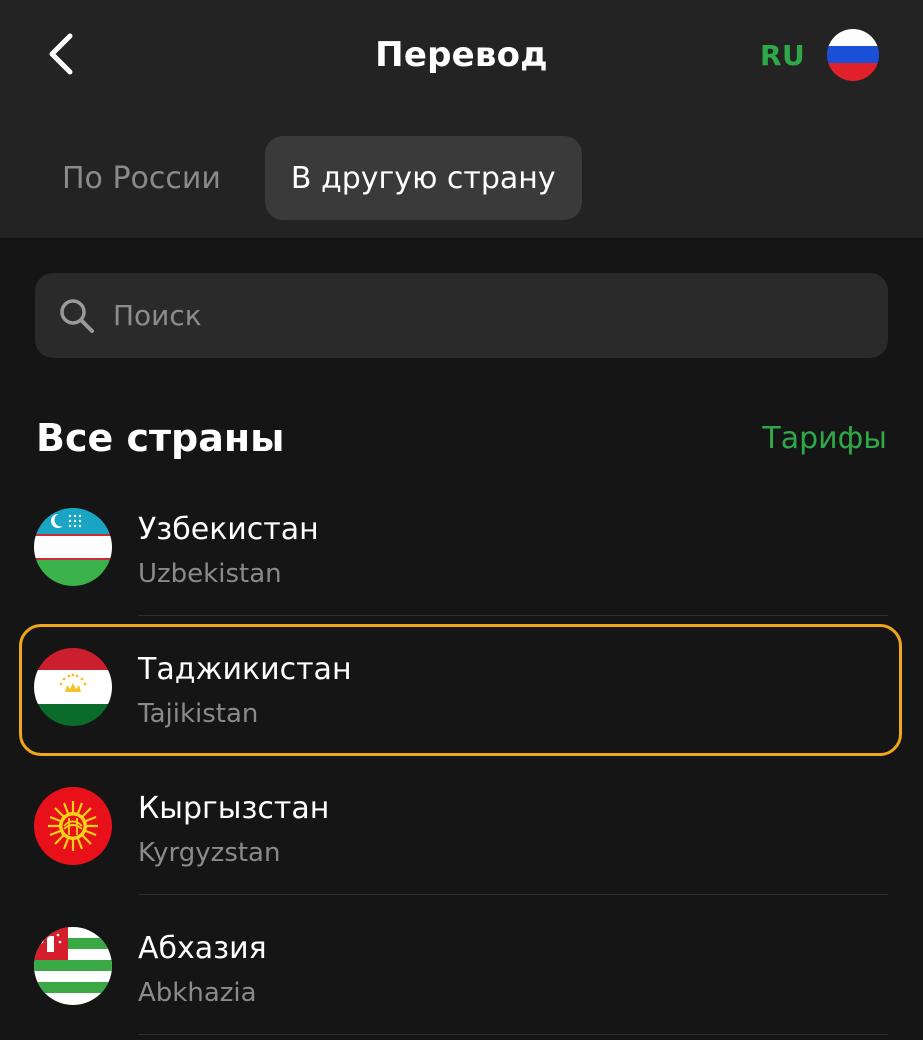 The image size is (923, 1040). I want to click on country-name: Абхазия, so click(202, 948).